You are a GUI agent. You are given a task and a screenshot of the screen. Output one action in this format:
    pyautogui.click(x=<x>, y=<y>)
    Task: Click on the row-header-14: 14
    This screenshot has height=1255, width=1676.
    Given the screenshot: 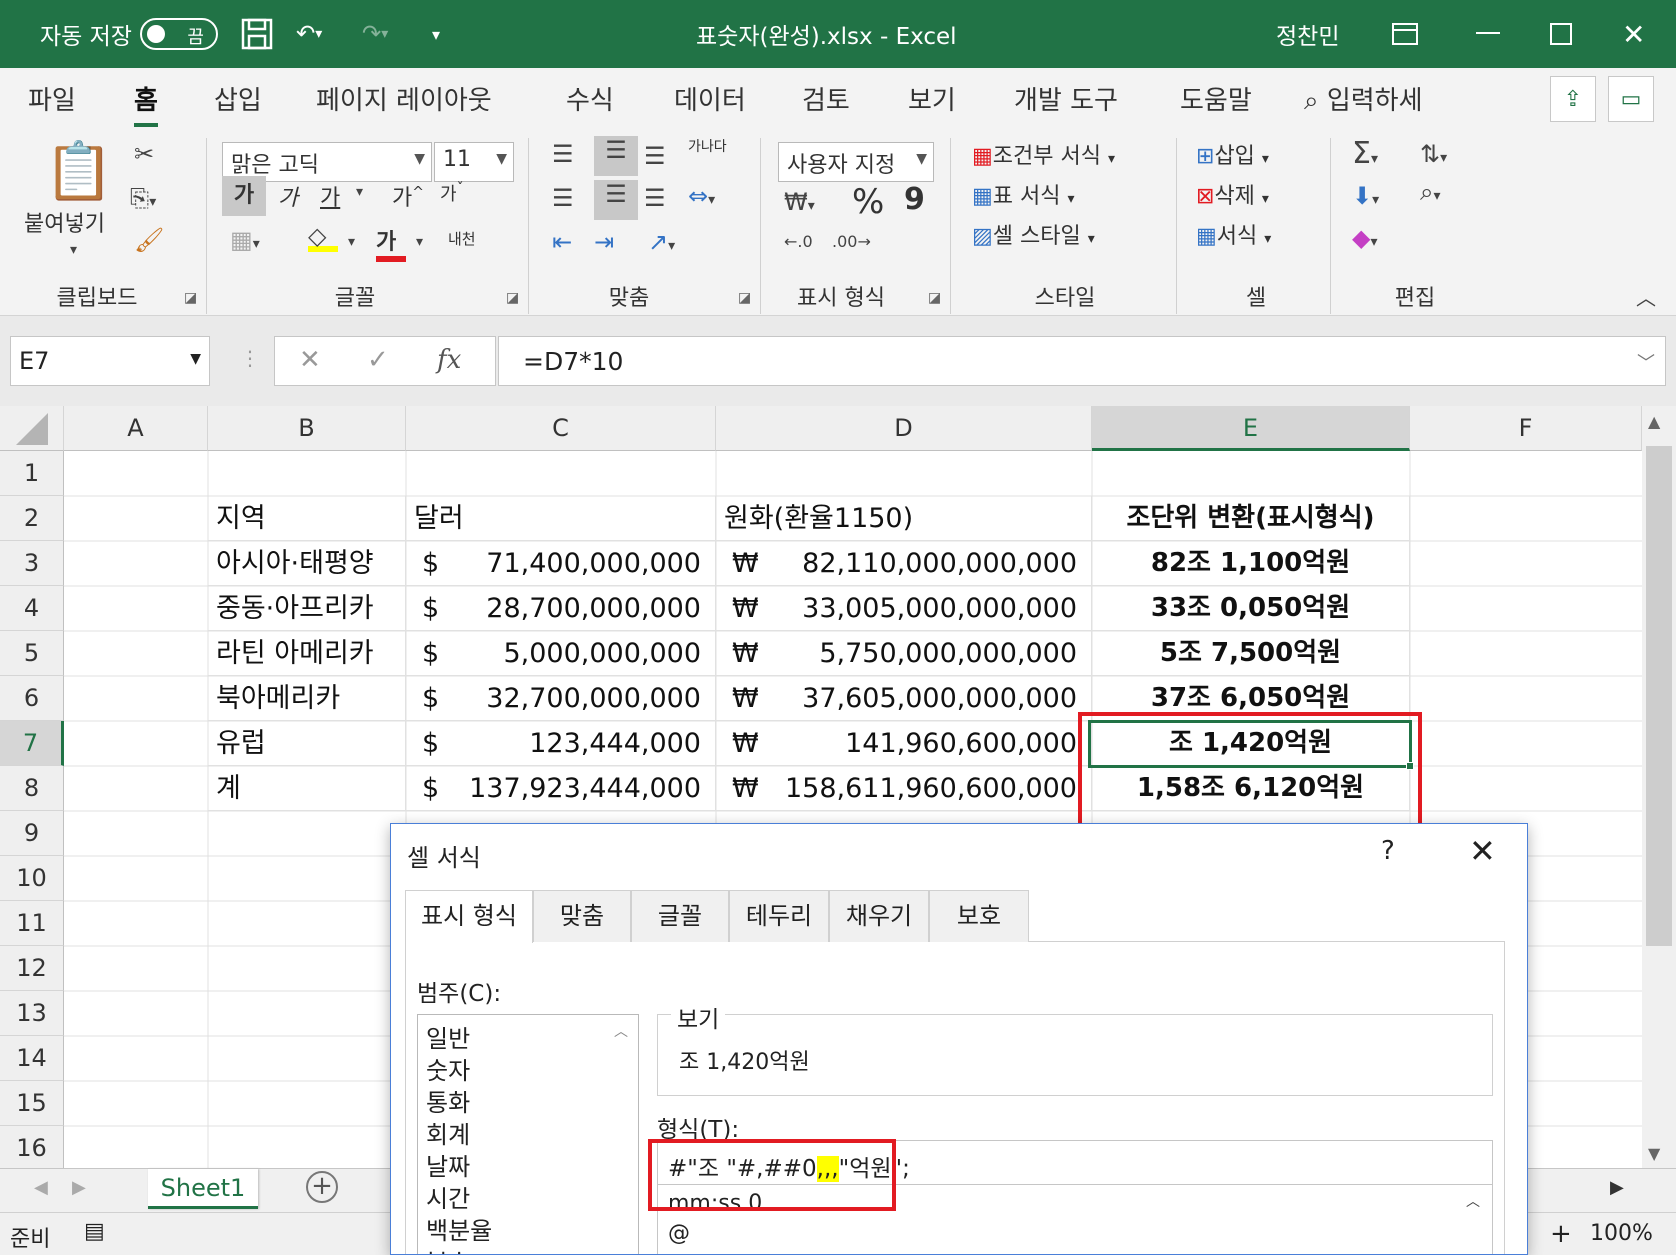 What is the action you would take?
    pyautogui.click(x=32, y=1058)
    